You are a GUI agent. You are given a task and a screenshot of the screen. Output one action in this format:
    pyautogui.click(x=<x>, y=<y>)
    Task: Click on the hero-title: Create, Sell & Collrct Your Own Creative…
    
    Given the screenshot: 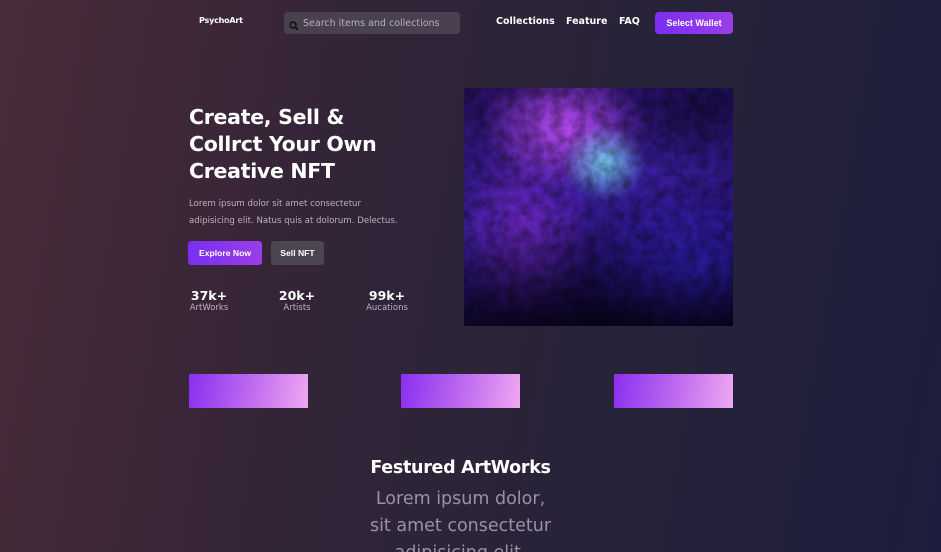 What is the action you would take?
    pyautogui.click(x=314, y=144)
    